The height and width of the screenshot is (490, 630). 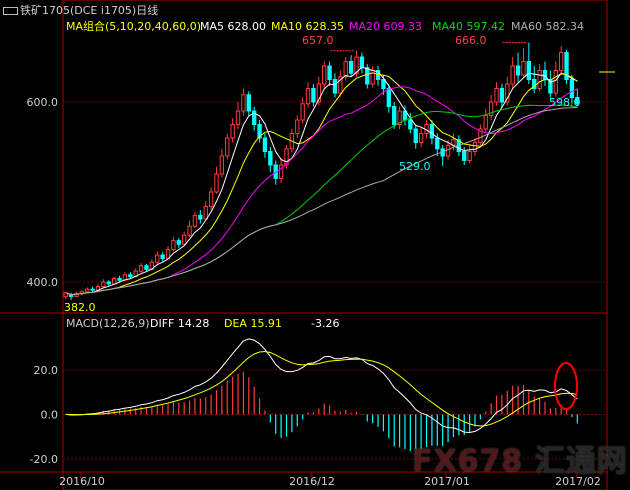 I want to click on time-tick-label: 2016/12, so click(x=312, y=481).